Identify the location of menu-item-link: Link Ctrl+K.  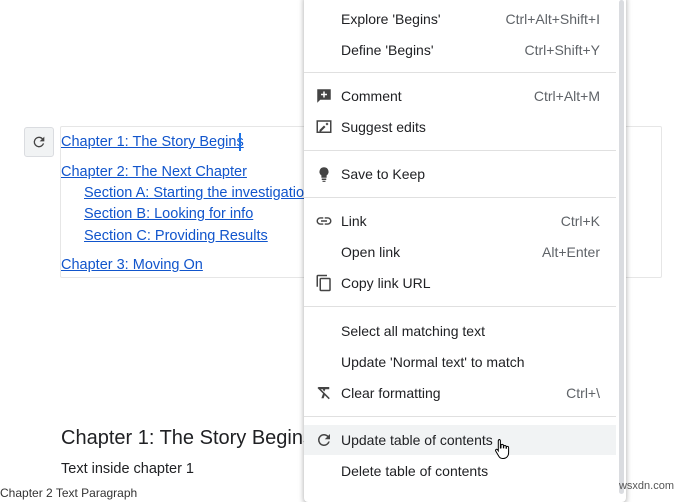
(460, 221).